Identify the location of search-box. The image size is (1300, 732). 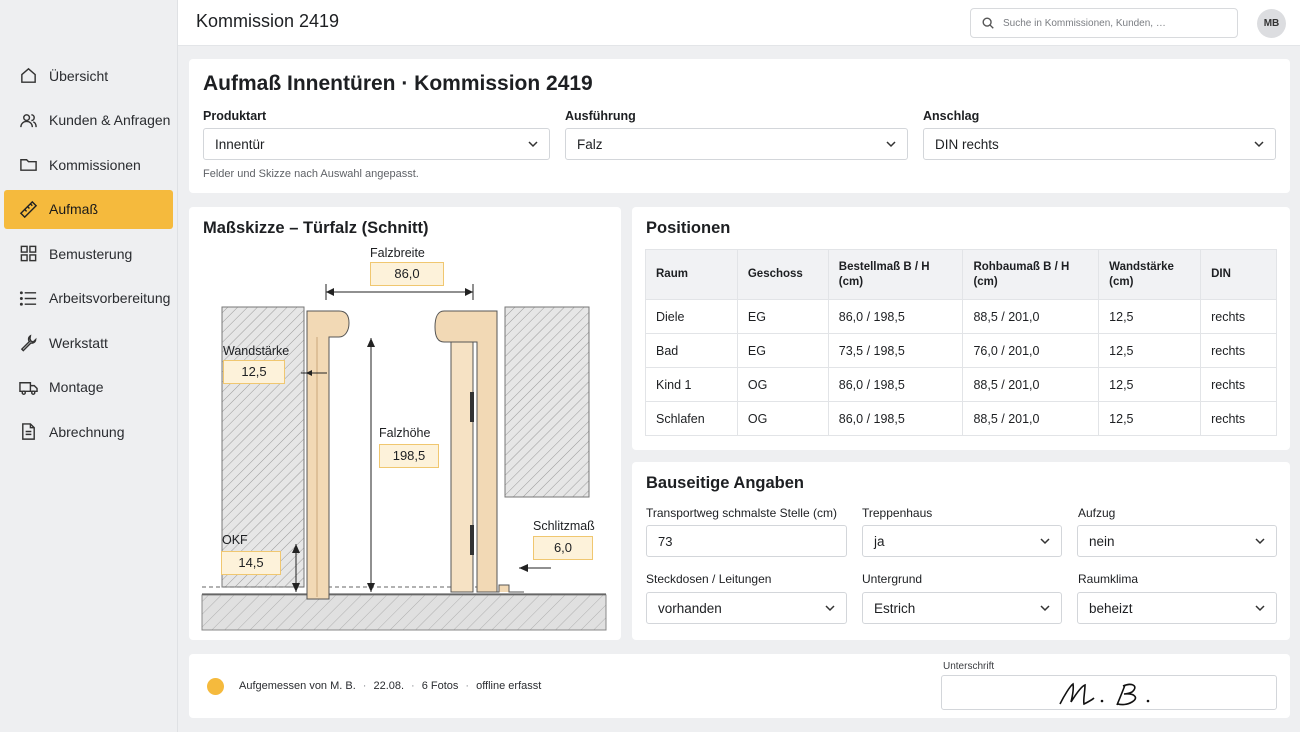
(1104, 23).